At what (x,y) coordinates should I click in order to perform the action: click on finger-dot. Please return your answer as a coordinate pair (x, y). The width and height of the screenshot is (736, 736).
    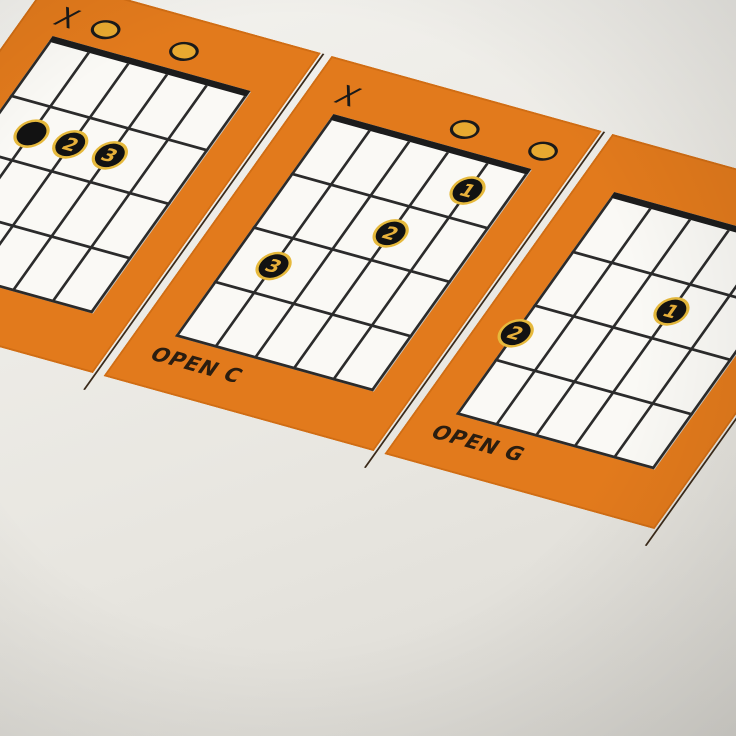
    Looking at the image, I should click on (31, 133).